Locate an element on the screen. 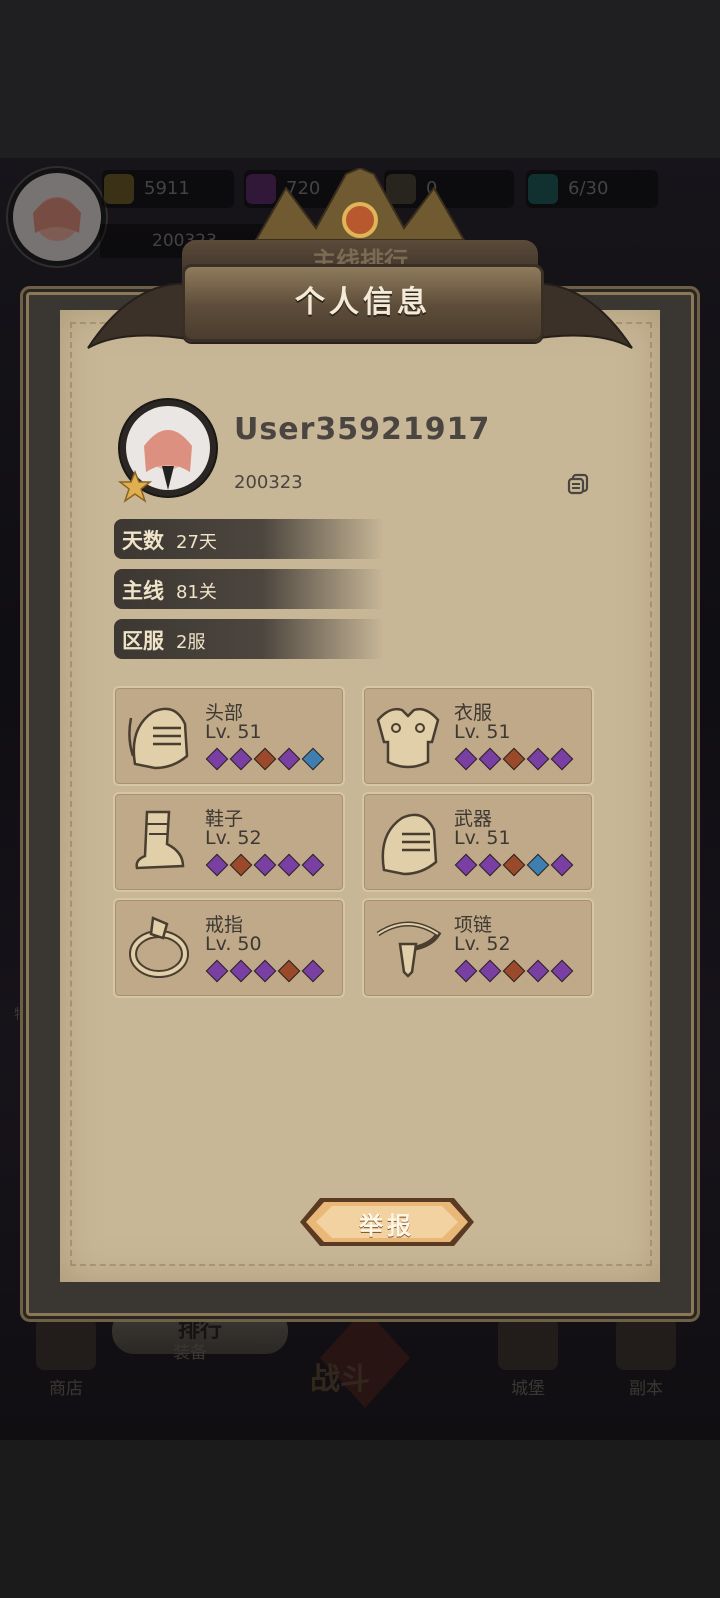  equip-card-ring: 戒指 Lv. 50 is located at coordinates (229, 948).